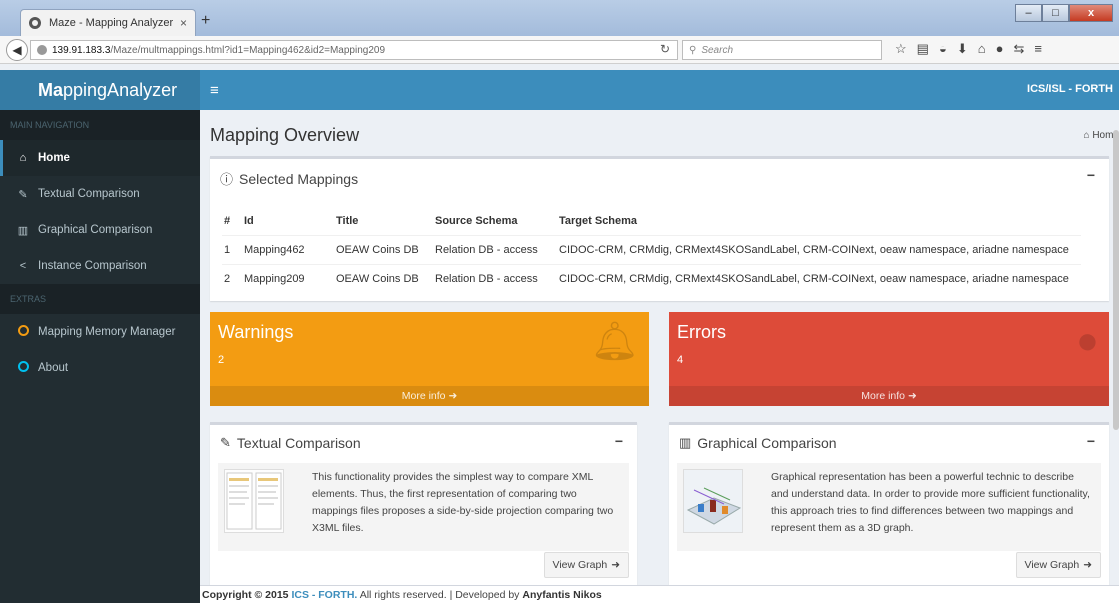 The width and height of the screenshot is (1119, 603). What do you see at coordinates (429, 396) in the screenshot?
I see `warnings-more-info-link: More info ➜` at bounding box center [429, 396].